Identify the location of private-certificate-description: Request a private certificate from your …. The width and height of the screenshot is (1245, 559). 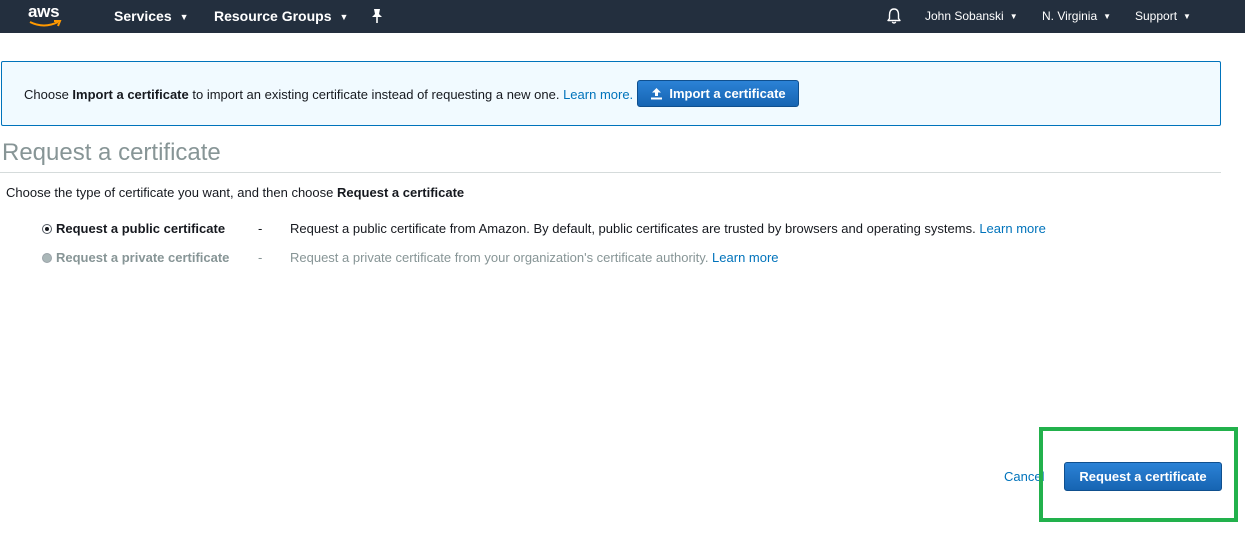
(534, 257).